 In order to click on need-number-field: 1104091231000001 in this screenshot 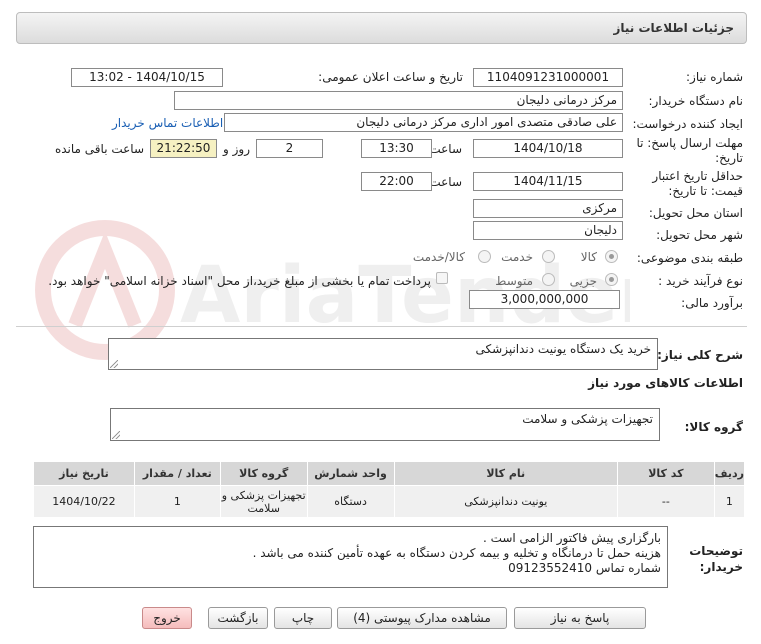, I will do `click(548, 77)`.